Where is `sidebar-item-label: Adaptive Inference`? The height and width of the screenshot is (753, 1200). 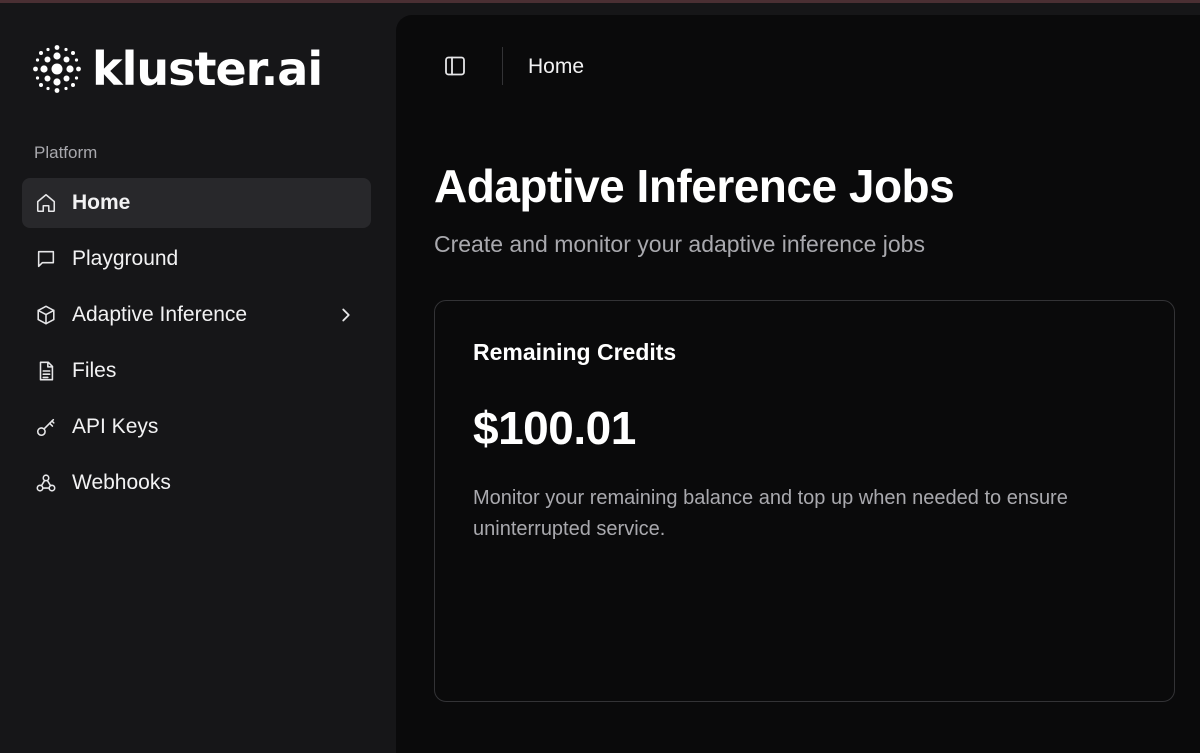 sidebar-item-label: Adaptive Inference is located at coordinates (160, 314).